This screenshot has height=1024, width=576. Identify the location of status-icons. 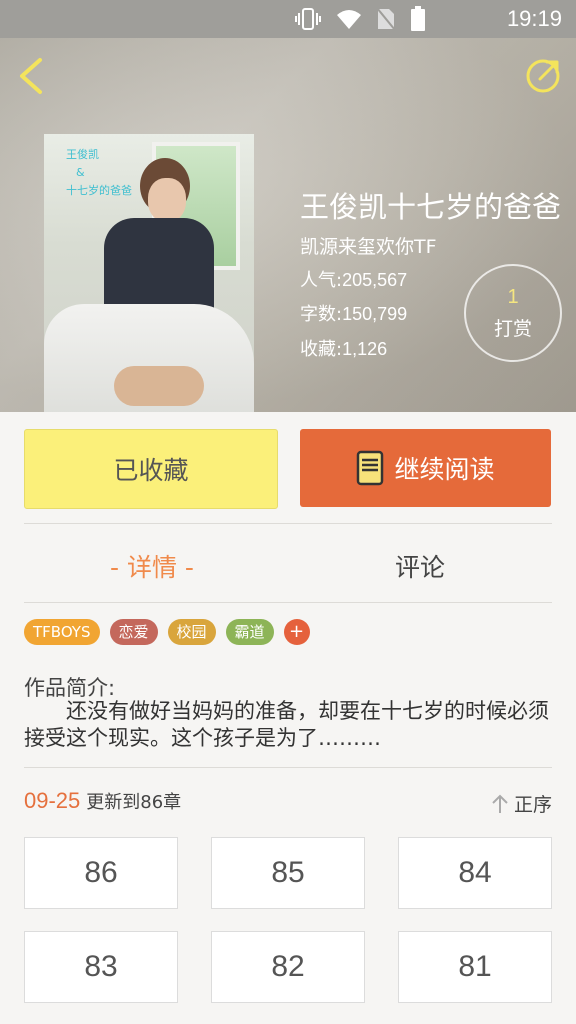
(360, 19).